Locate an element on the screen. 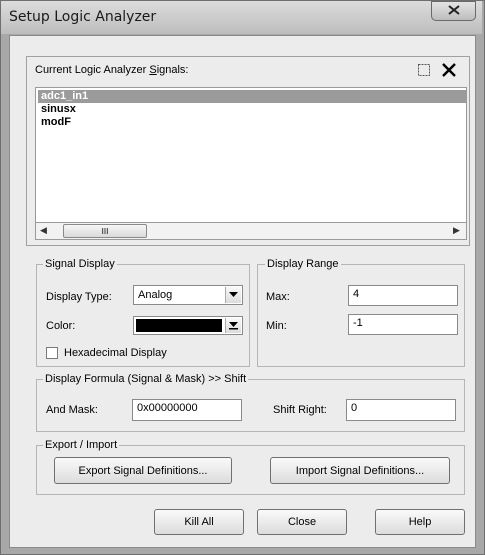  new-signal-icon is located at coordinates (424, 70).